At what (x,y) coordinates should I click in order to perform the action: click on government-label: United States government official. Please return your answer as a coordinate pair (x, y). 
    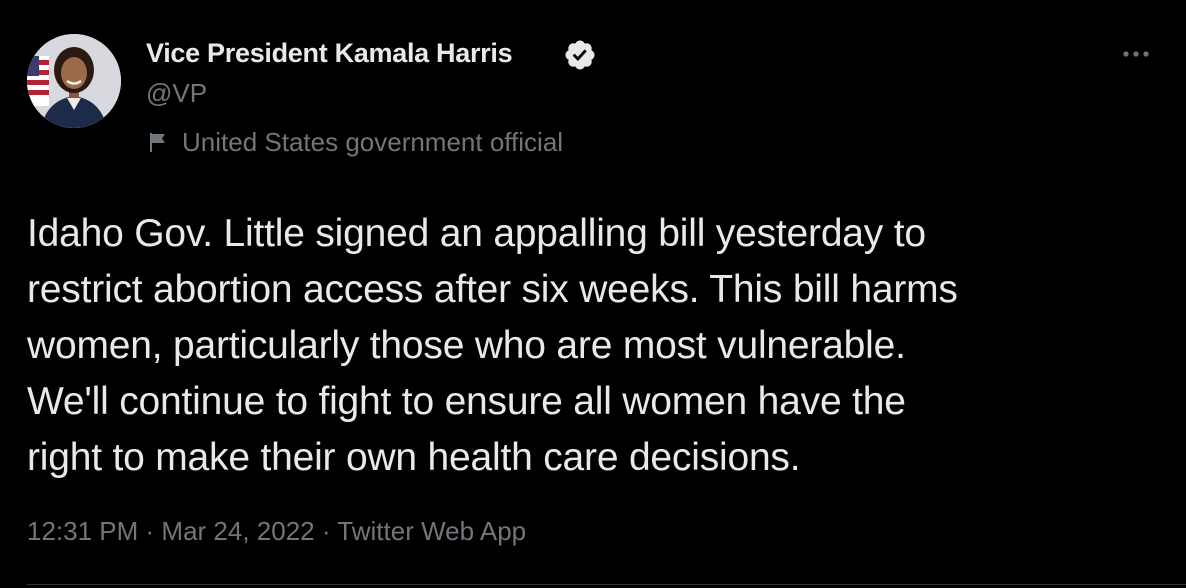
    Looking at the image, I should click on (354, 142).